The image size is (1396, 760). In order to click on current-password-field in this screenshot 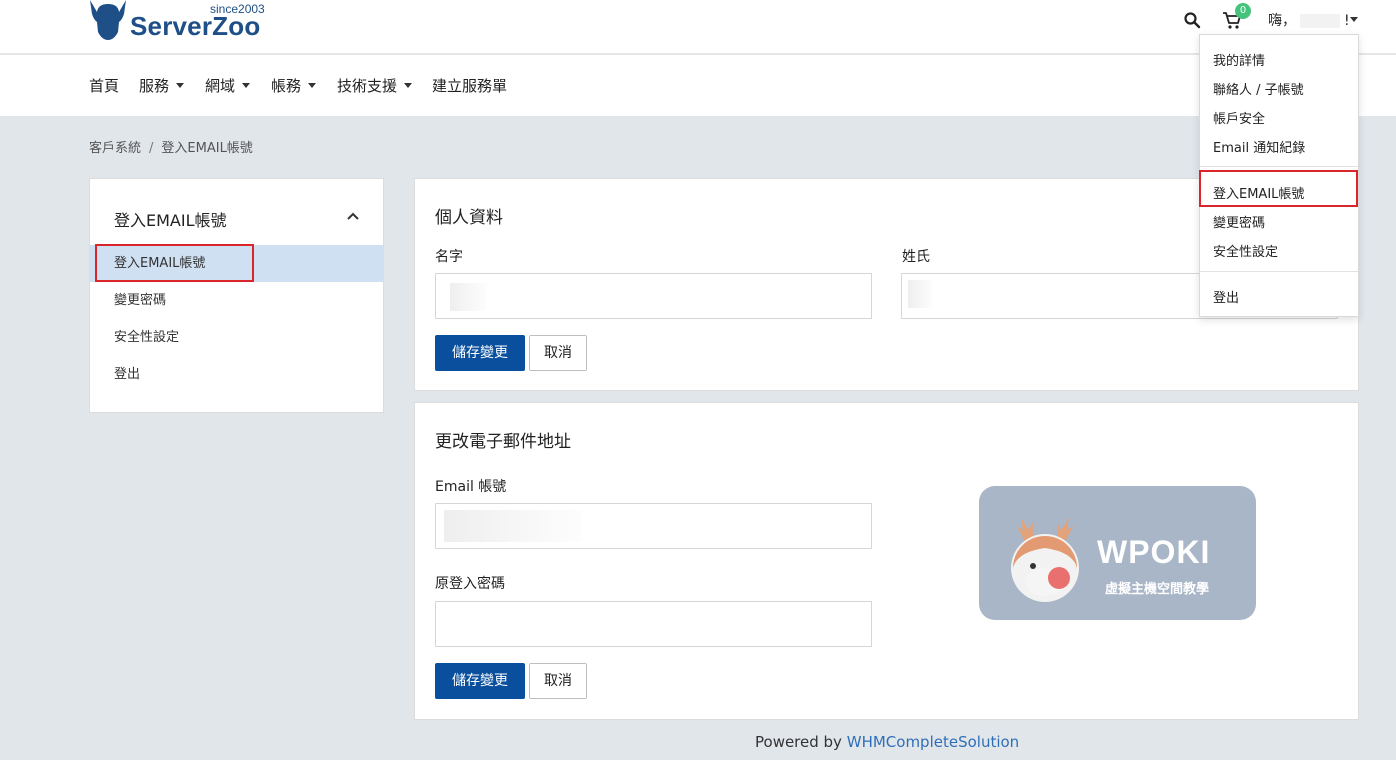, I will do `click(653, 624)`.